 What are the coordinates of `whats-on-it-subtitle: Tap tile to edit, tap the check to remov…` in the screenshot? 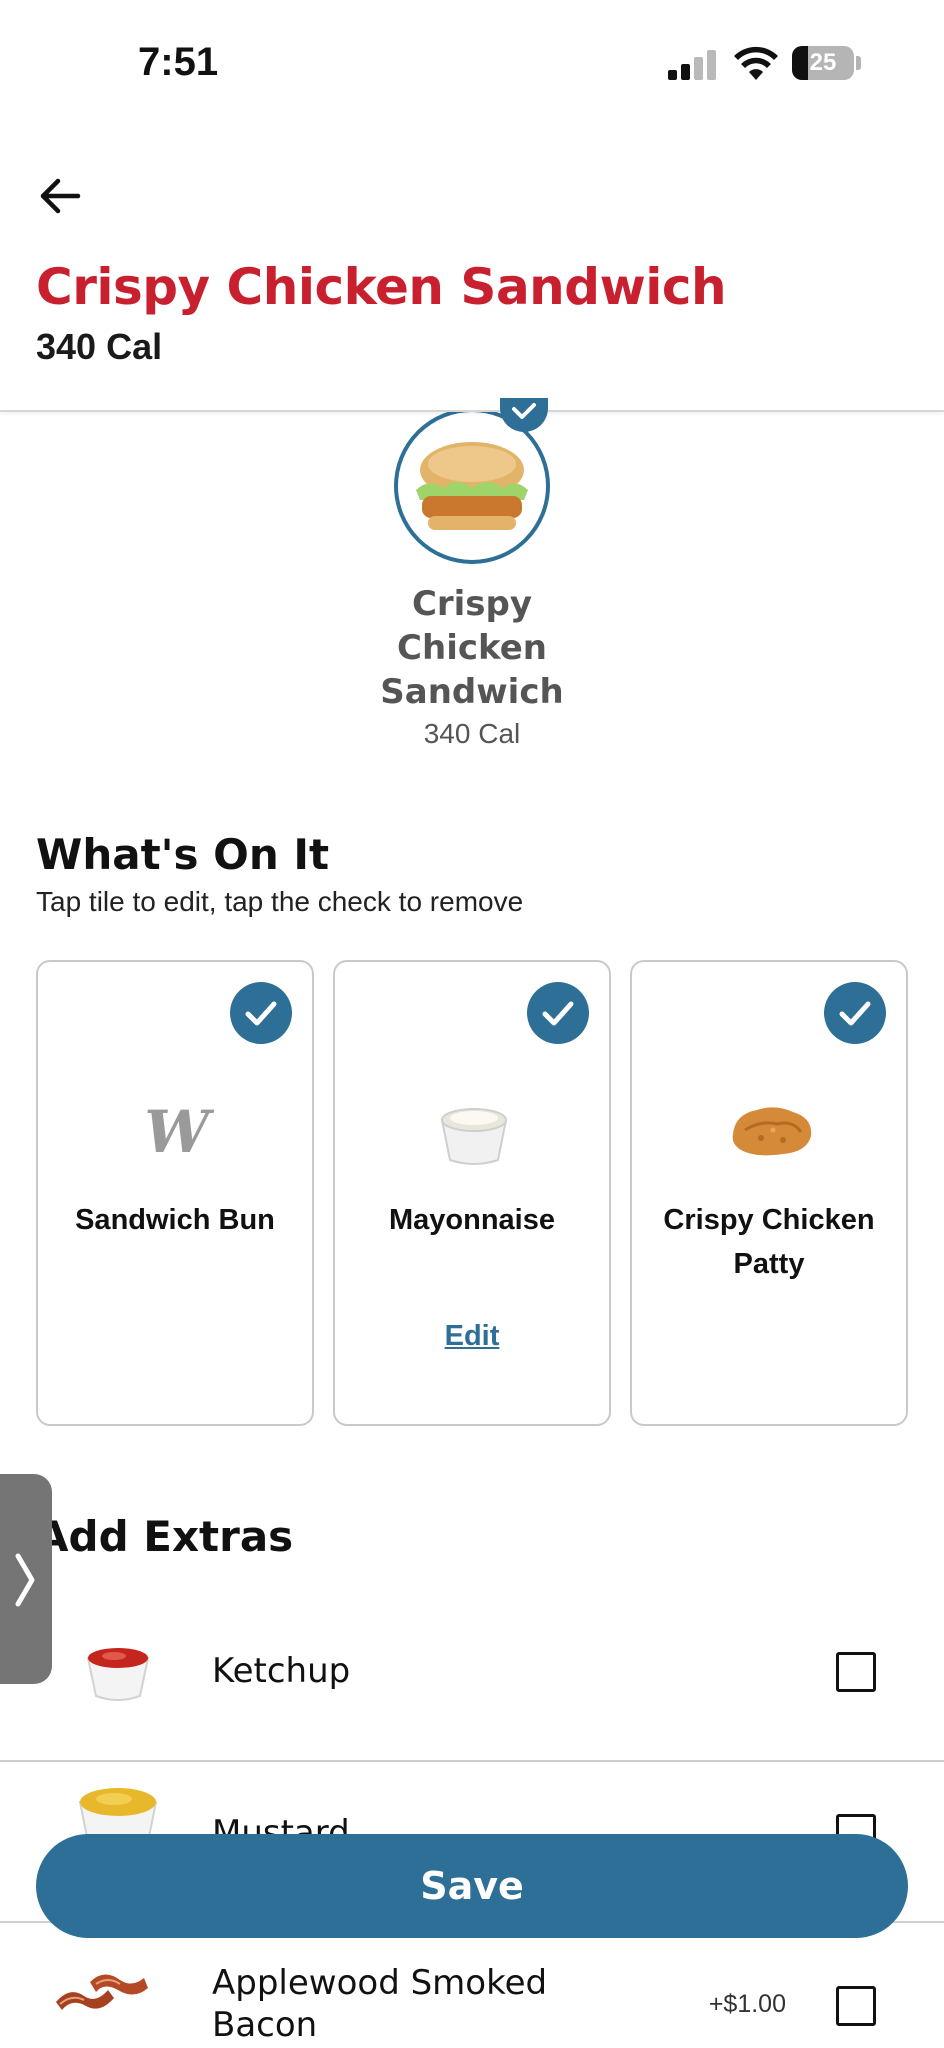 It's located at (280, 901).